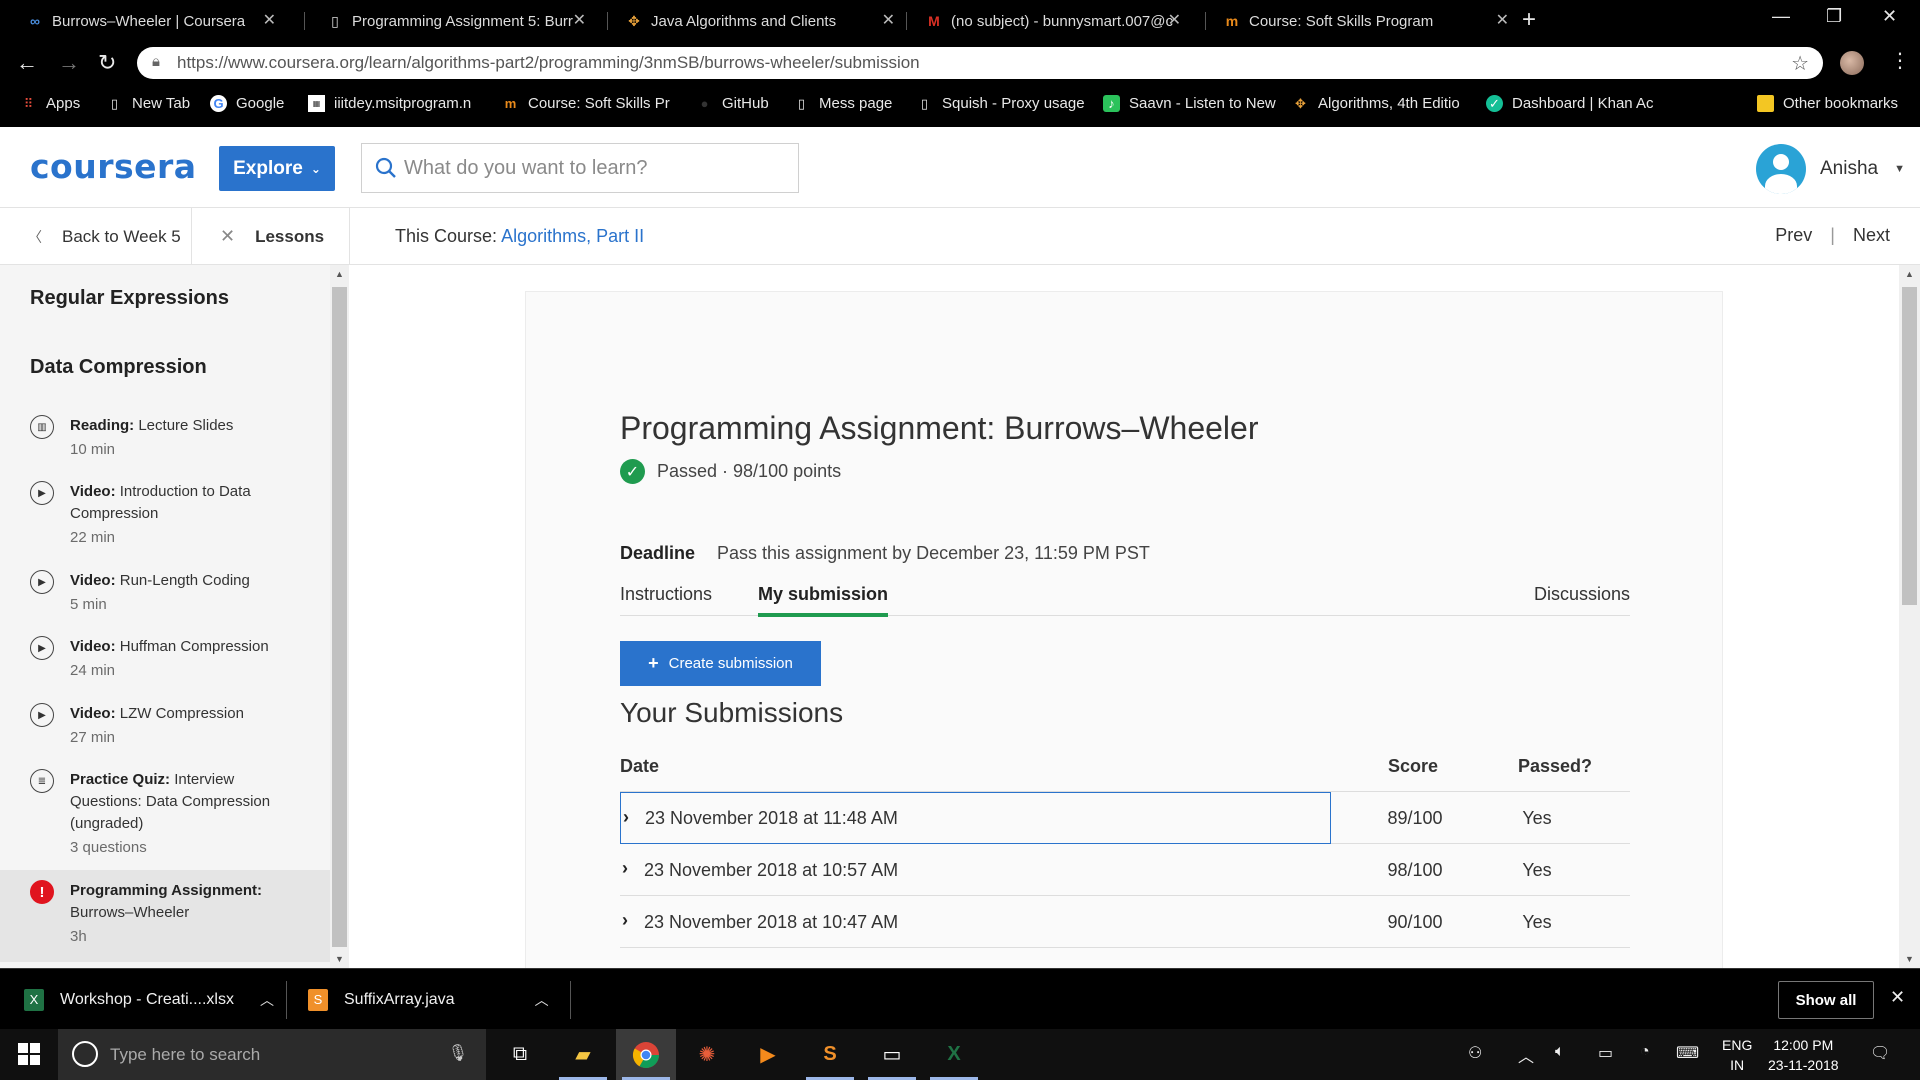  What do you see at coordinates (458, 1053) in the screenshot?
I see `microphone-icon: 🎙︎` at bounding box center [458, 1053].